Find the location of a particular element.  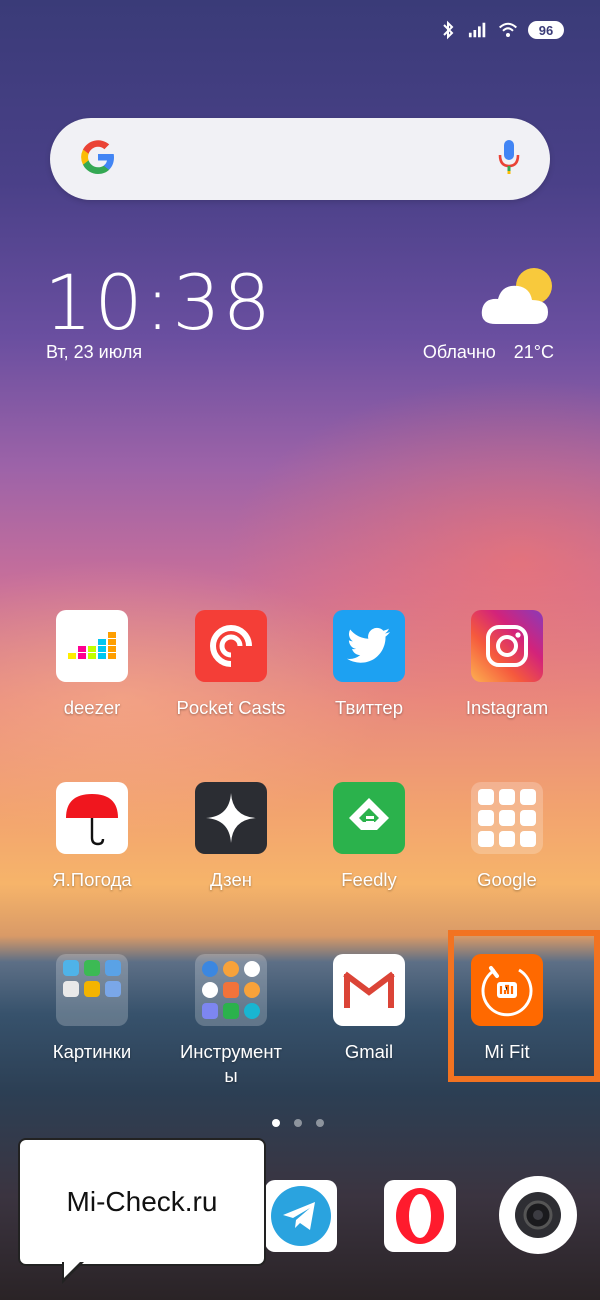

signal-icon is located at coordinates (478, 30).